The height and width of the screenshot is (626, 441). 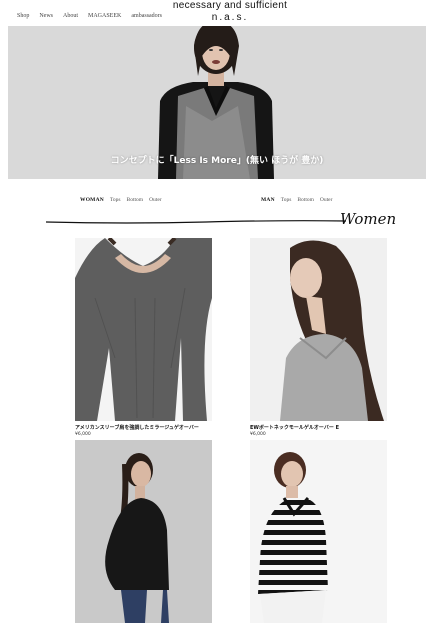 What do you see at coordinates (230, 5) in the screenshot?
I see `brand-name: necessary and sufficient` at bounding box center [230, 5].